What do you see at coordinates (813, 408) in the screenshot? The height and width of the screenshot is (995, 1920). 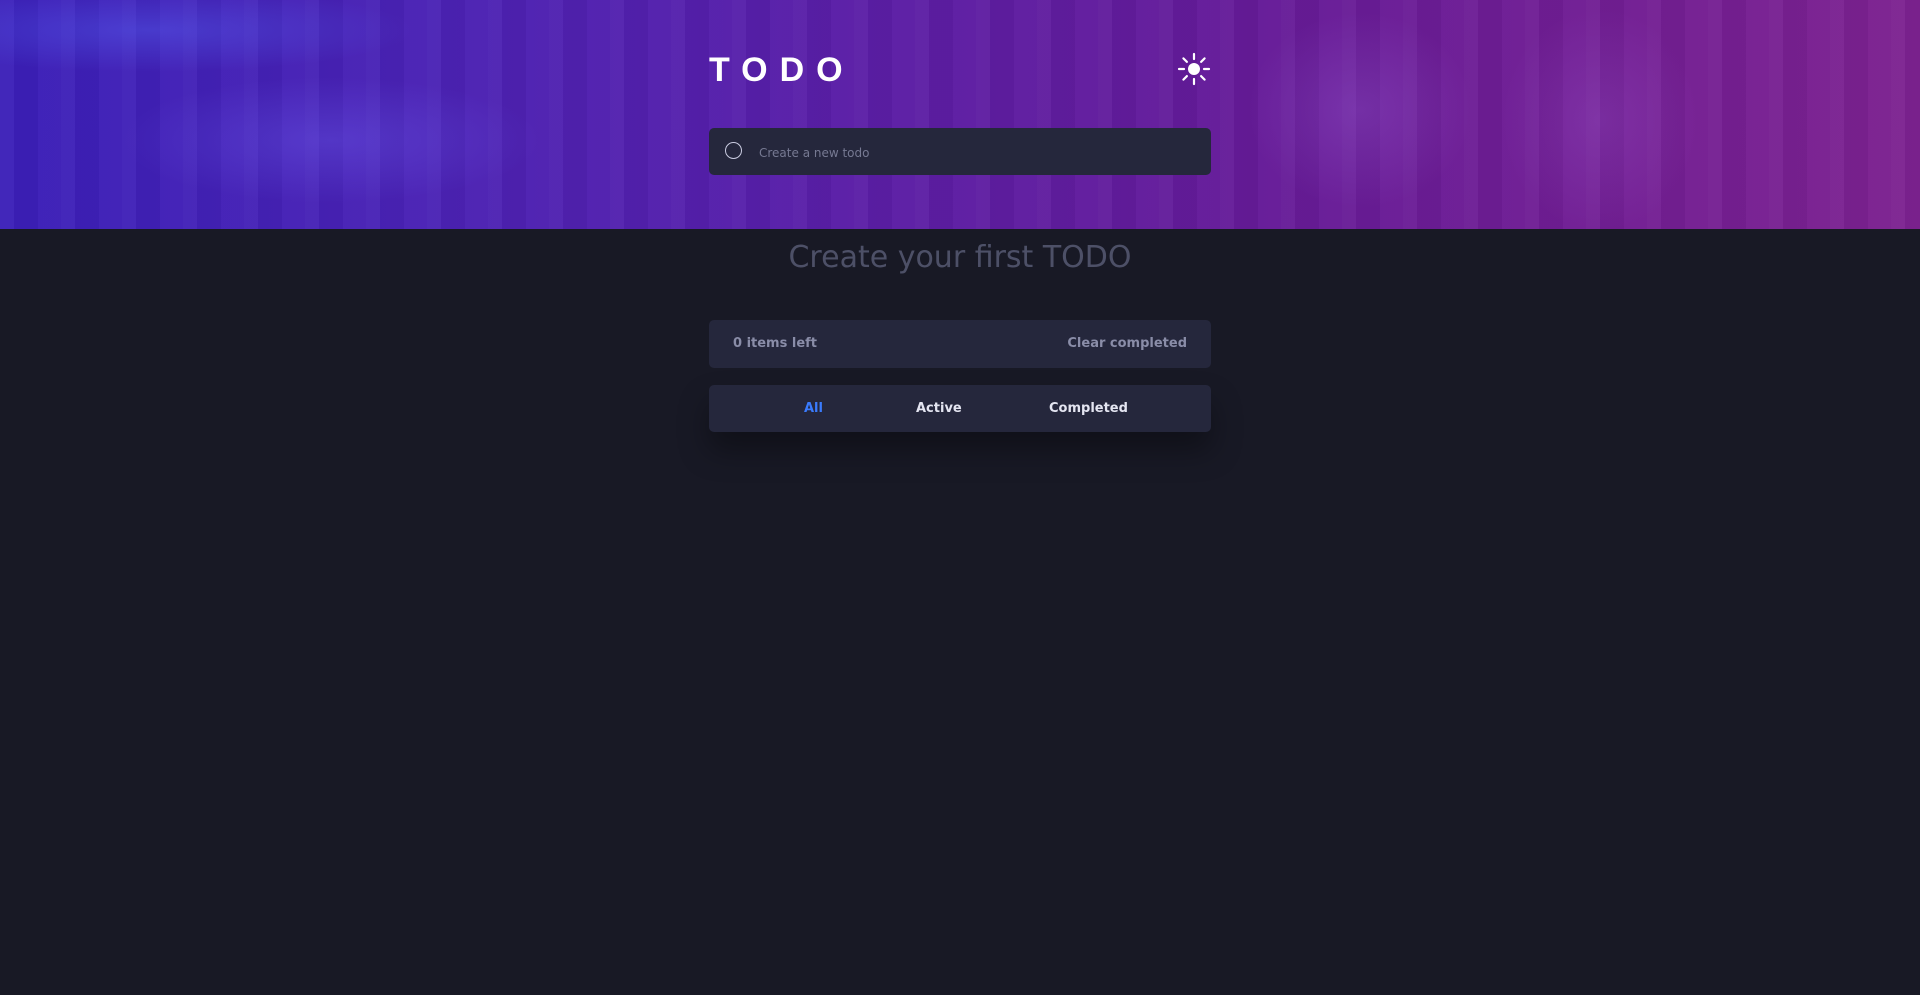 I see `filter-all-button: All` at bounding box center [813, 408].